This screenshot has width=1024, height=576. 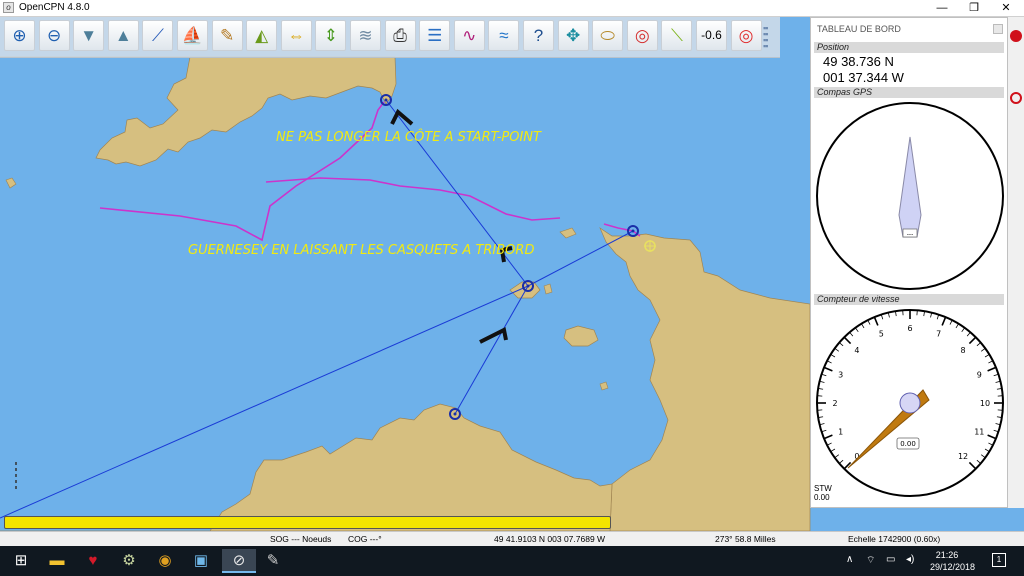 What do you see at coordinates (942, 8) in the screenshot?
I see `minimize-button: —` at bounding box center [942, 8].